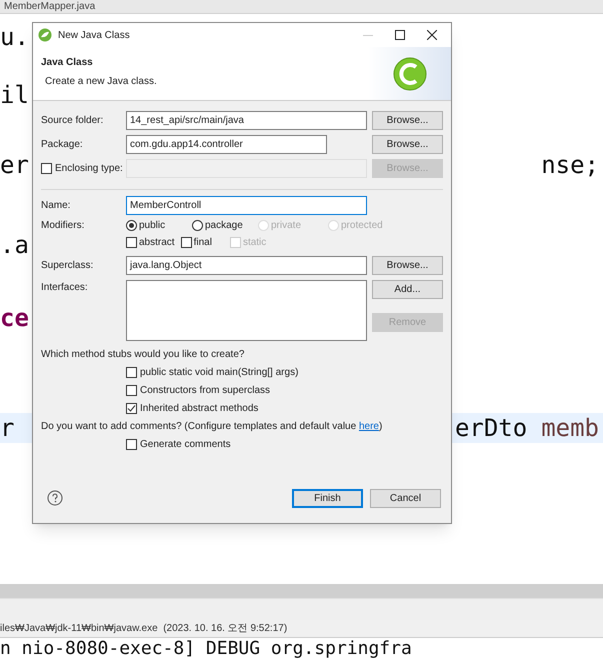 This screenshot has width=603, height=662. Describe the element at coordinates (94, 35) in the screenshot. I see `window-title: New Java Class` at that location.